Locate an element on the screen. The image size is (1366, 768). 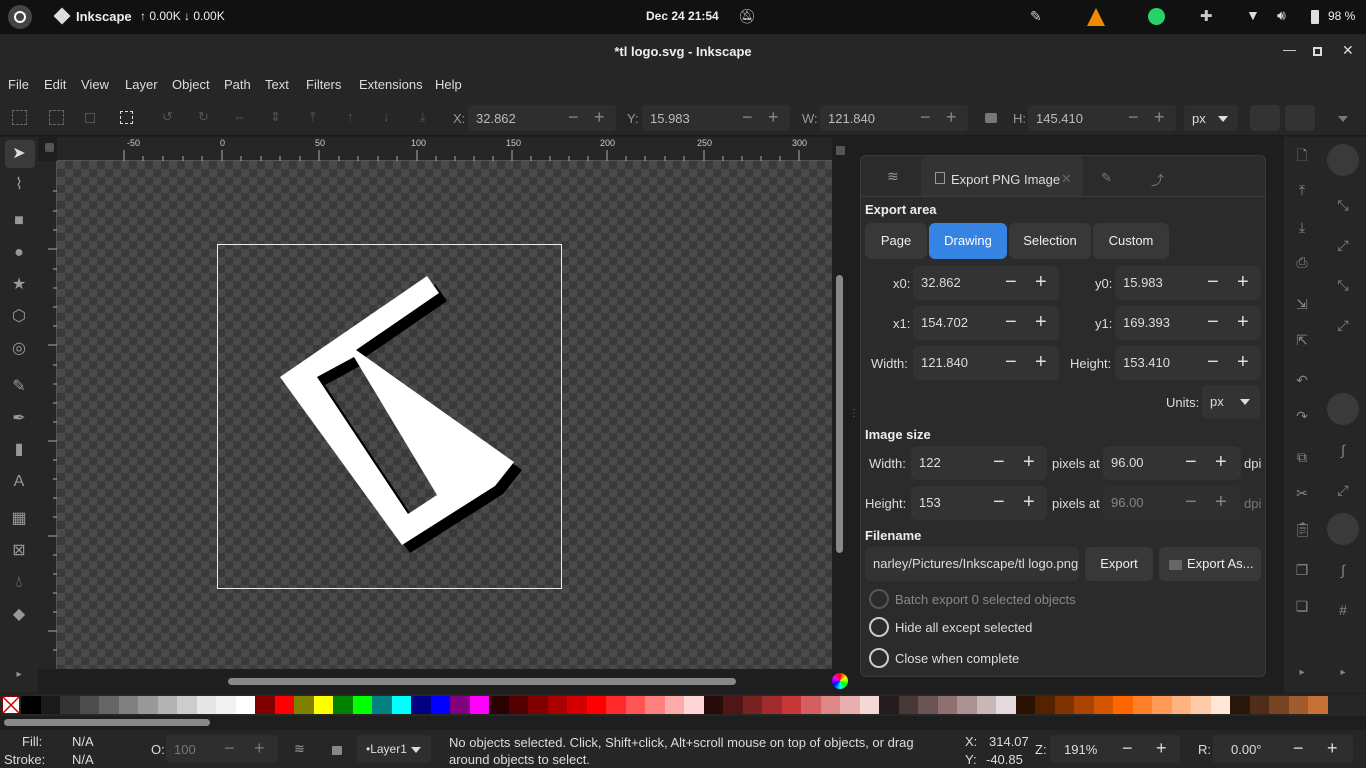
height-decrement-icon: − is located at coordinates (1213, 362).